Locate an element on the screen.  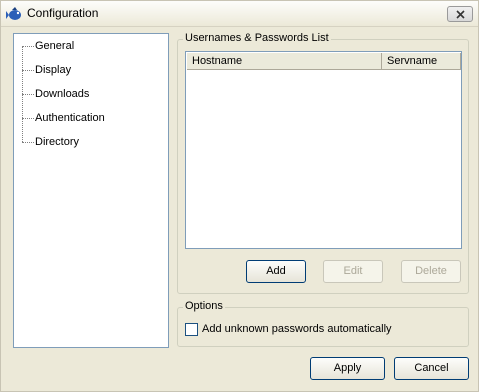
tree-item-label: Display is located at coordinates (53, 70).